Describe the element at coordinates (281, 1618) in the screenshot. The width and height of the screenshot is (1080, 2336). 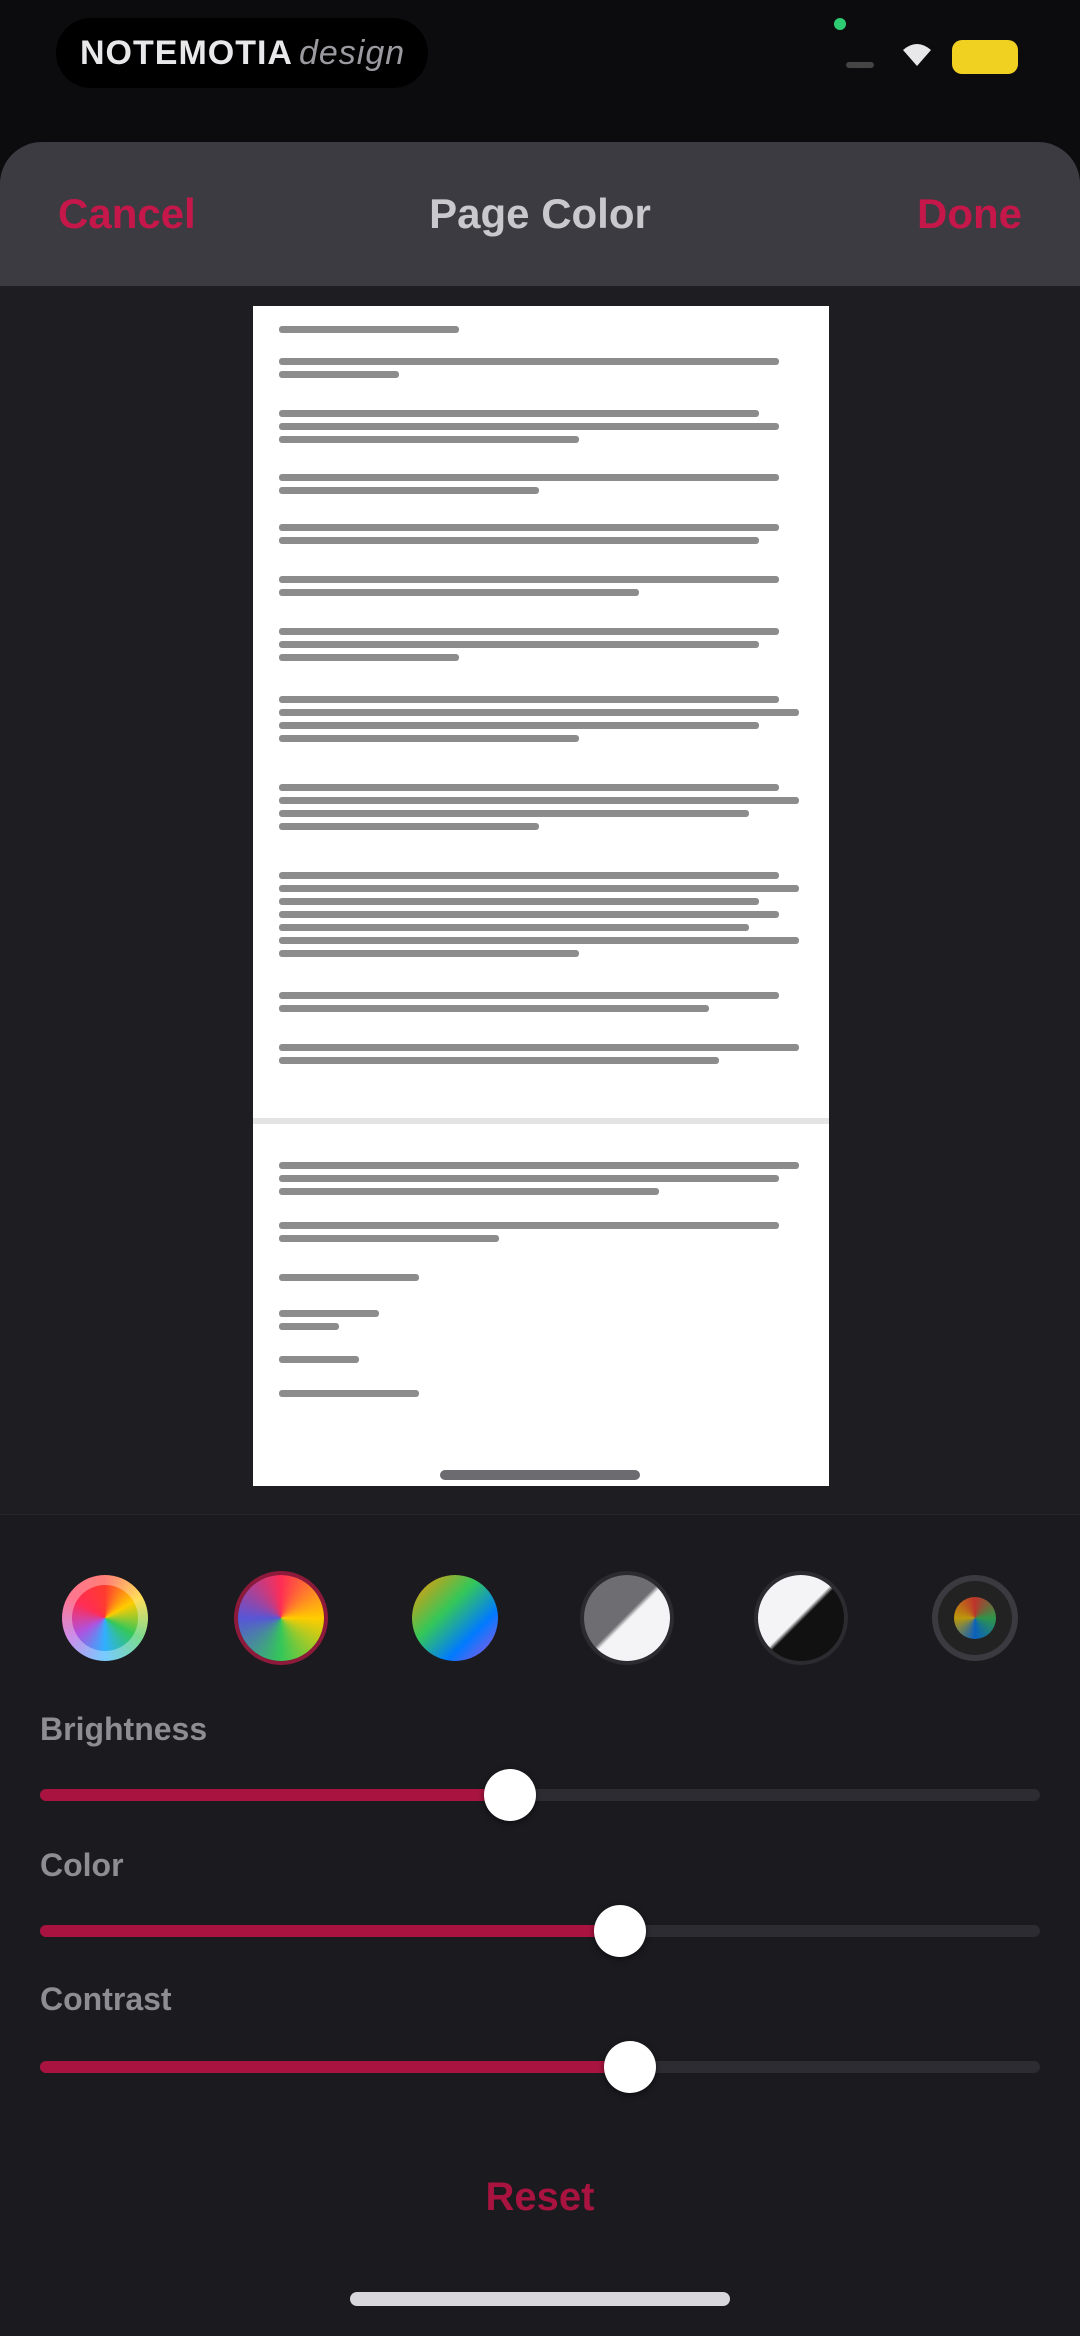
I see `vivid-color-preset` at that location.